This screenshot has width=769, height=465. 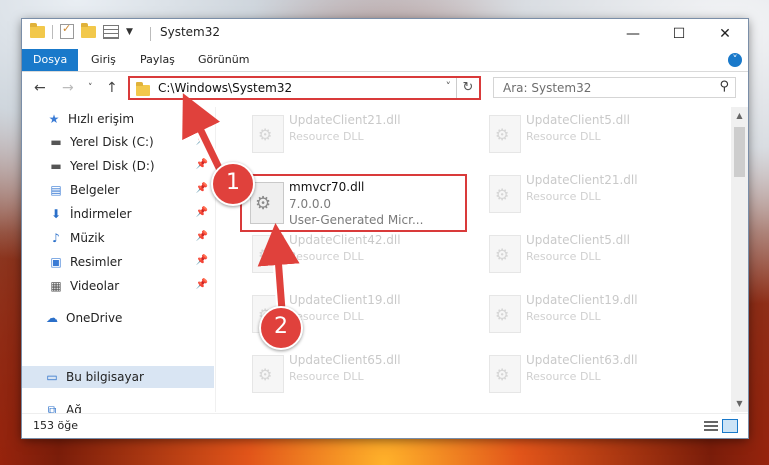 What do you see at coordinates (449, 86) in the screenshot?
I see `address-dropdown-icon: ˅` at bounding box center [449, 86].